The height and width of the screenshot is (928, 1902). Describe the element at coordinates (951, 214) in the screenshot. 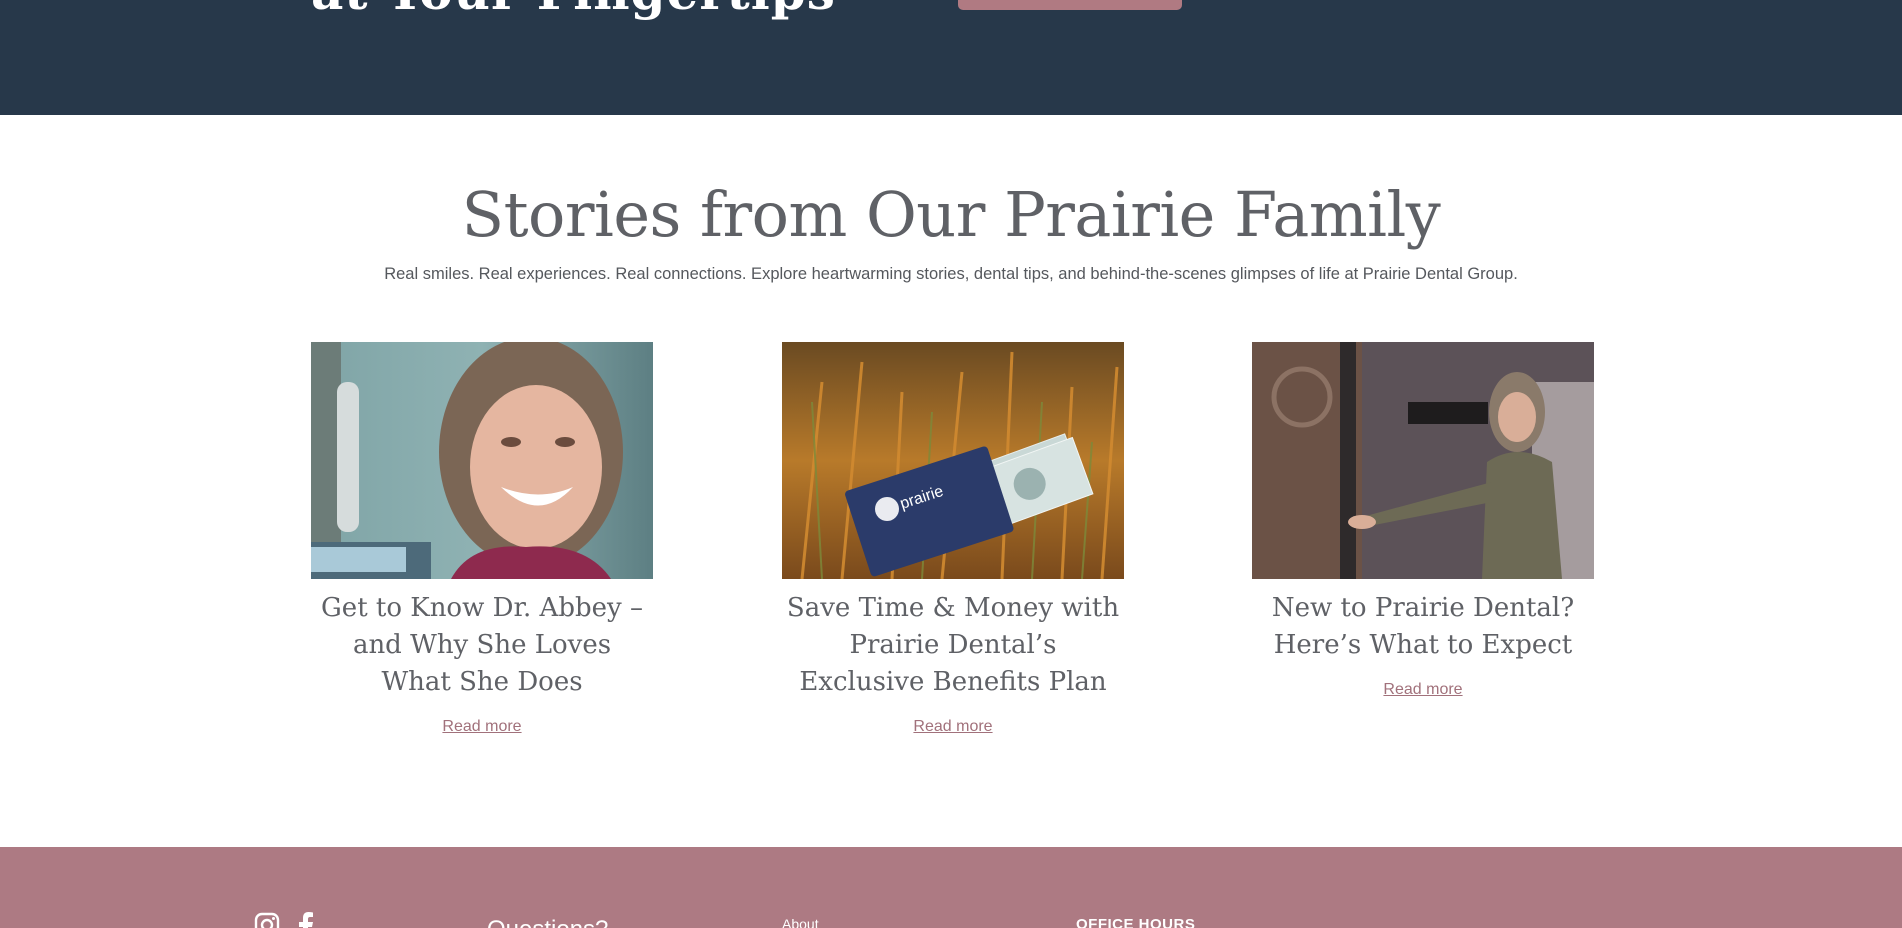

I see `section-title: Stories from Our Prairie Family` at that location.